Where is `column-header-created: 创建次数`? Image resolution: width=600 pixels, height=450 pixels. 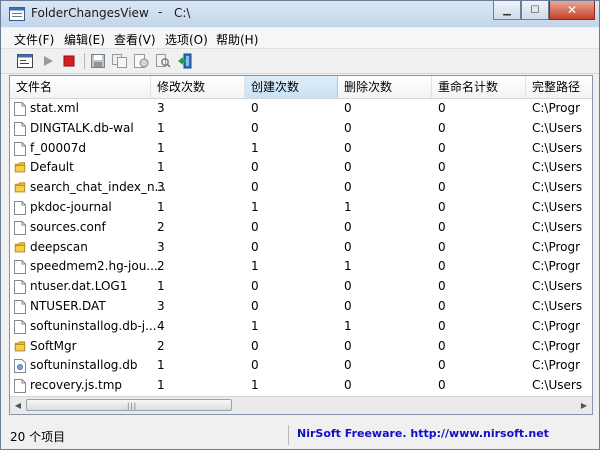 column-header-created: 创建次数 is located at coordinates (291, 87).